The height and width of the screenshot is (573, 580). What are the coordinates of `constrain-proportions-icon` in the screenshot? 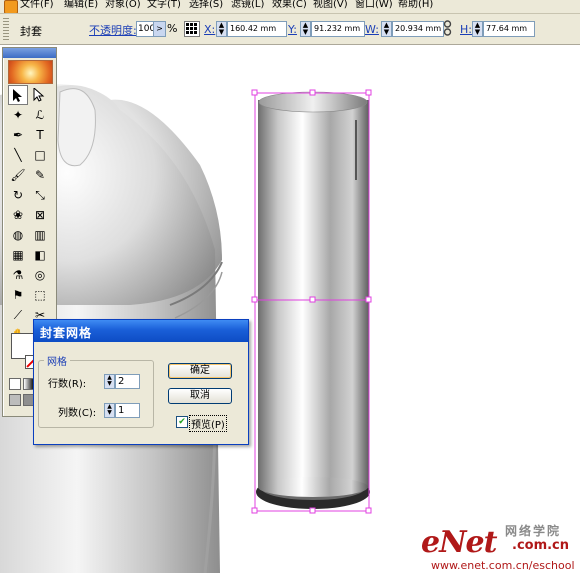 It's located at (447, 28).